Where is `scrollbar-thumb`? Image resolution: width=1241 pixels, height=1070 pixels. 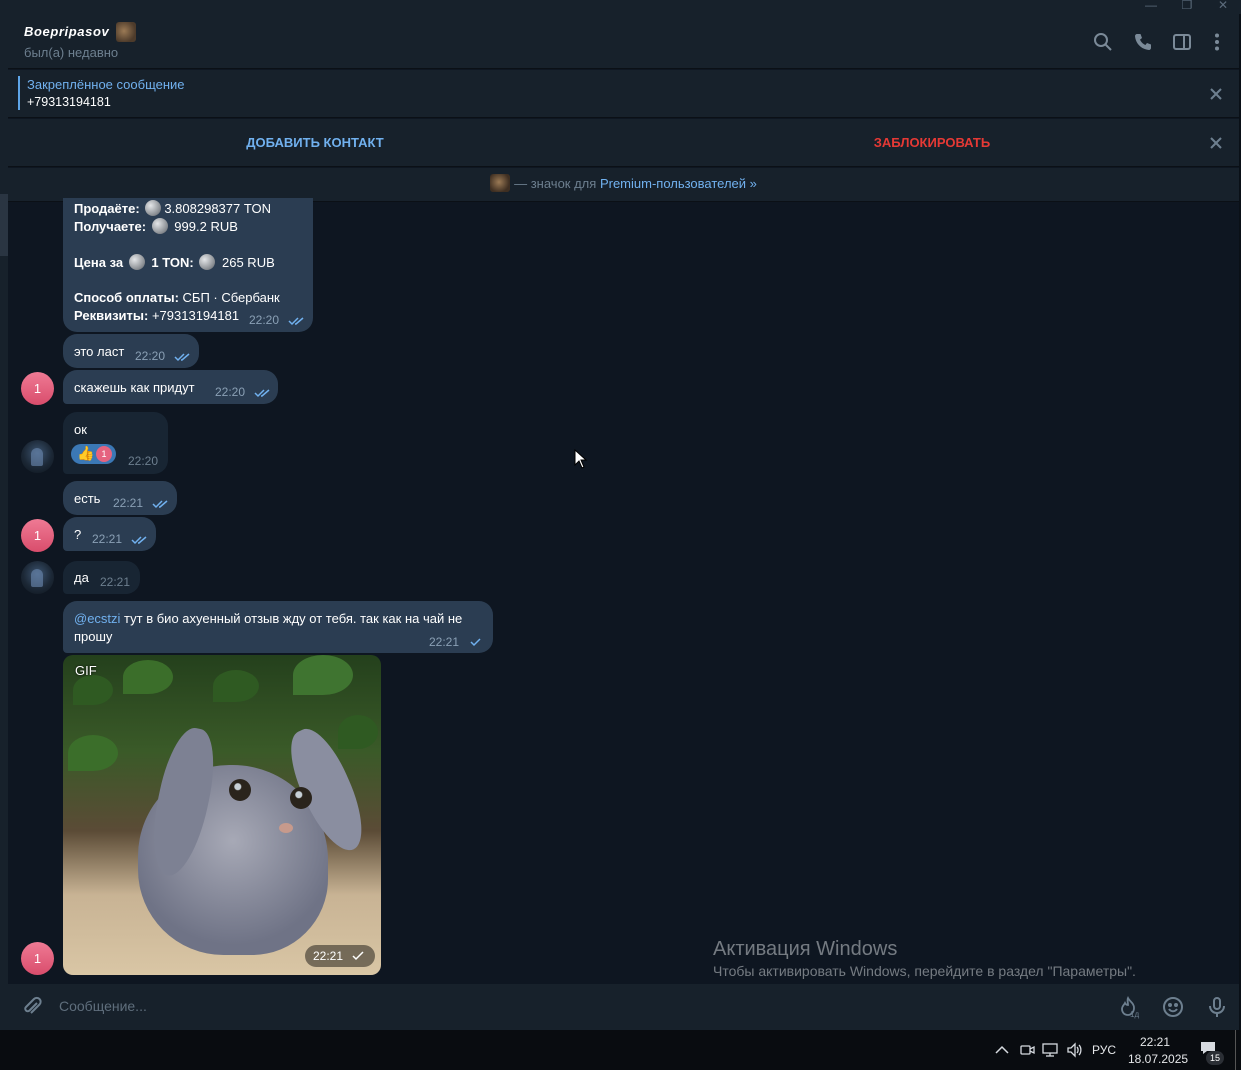
scrollbar-thumb is located at coordinates (4, 225).